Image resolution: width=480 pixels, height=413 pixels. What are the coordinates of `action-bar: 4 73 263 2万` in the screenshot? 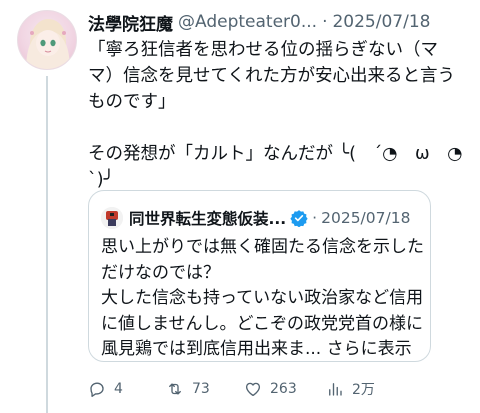 It's located at (284, 389).